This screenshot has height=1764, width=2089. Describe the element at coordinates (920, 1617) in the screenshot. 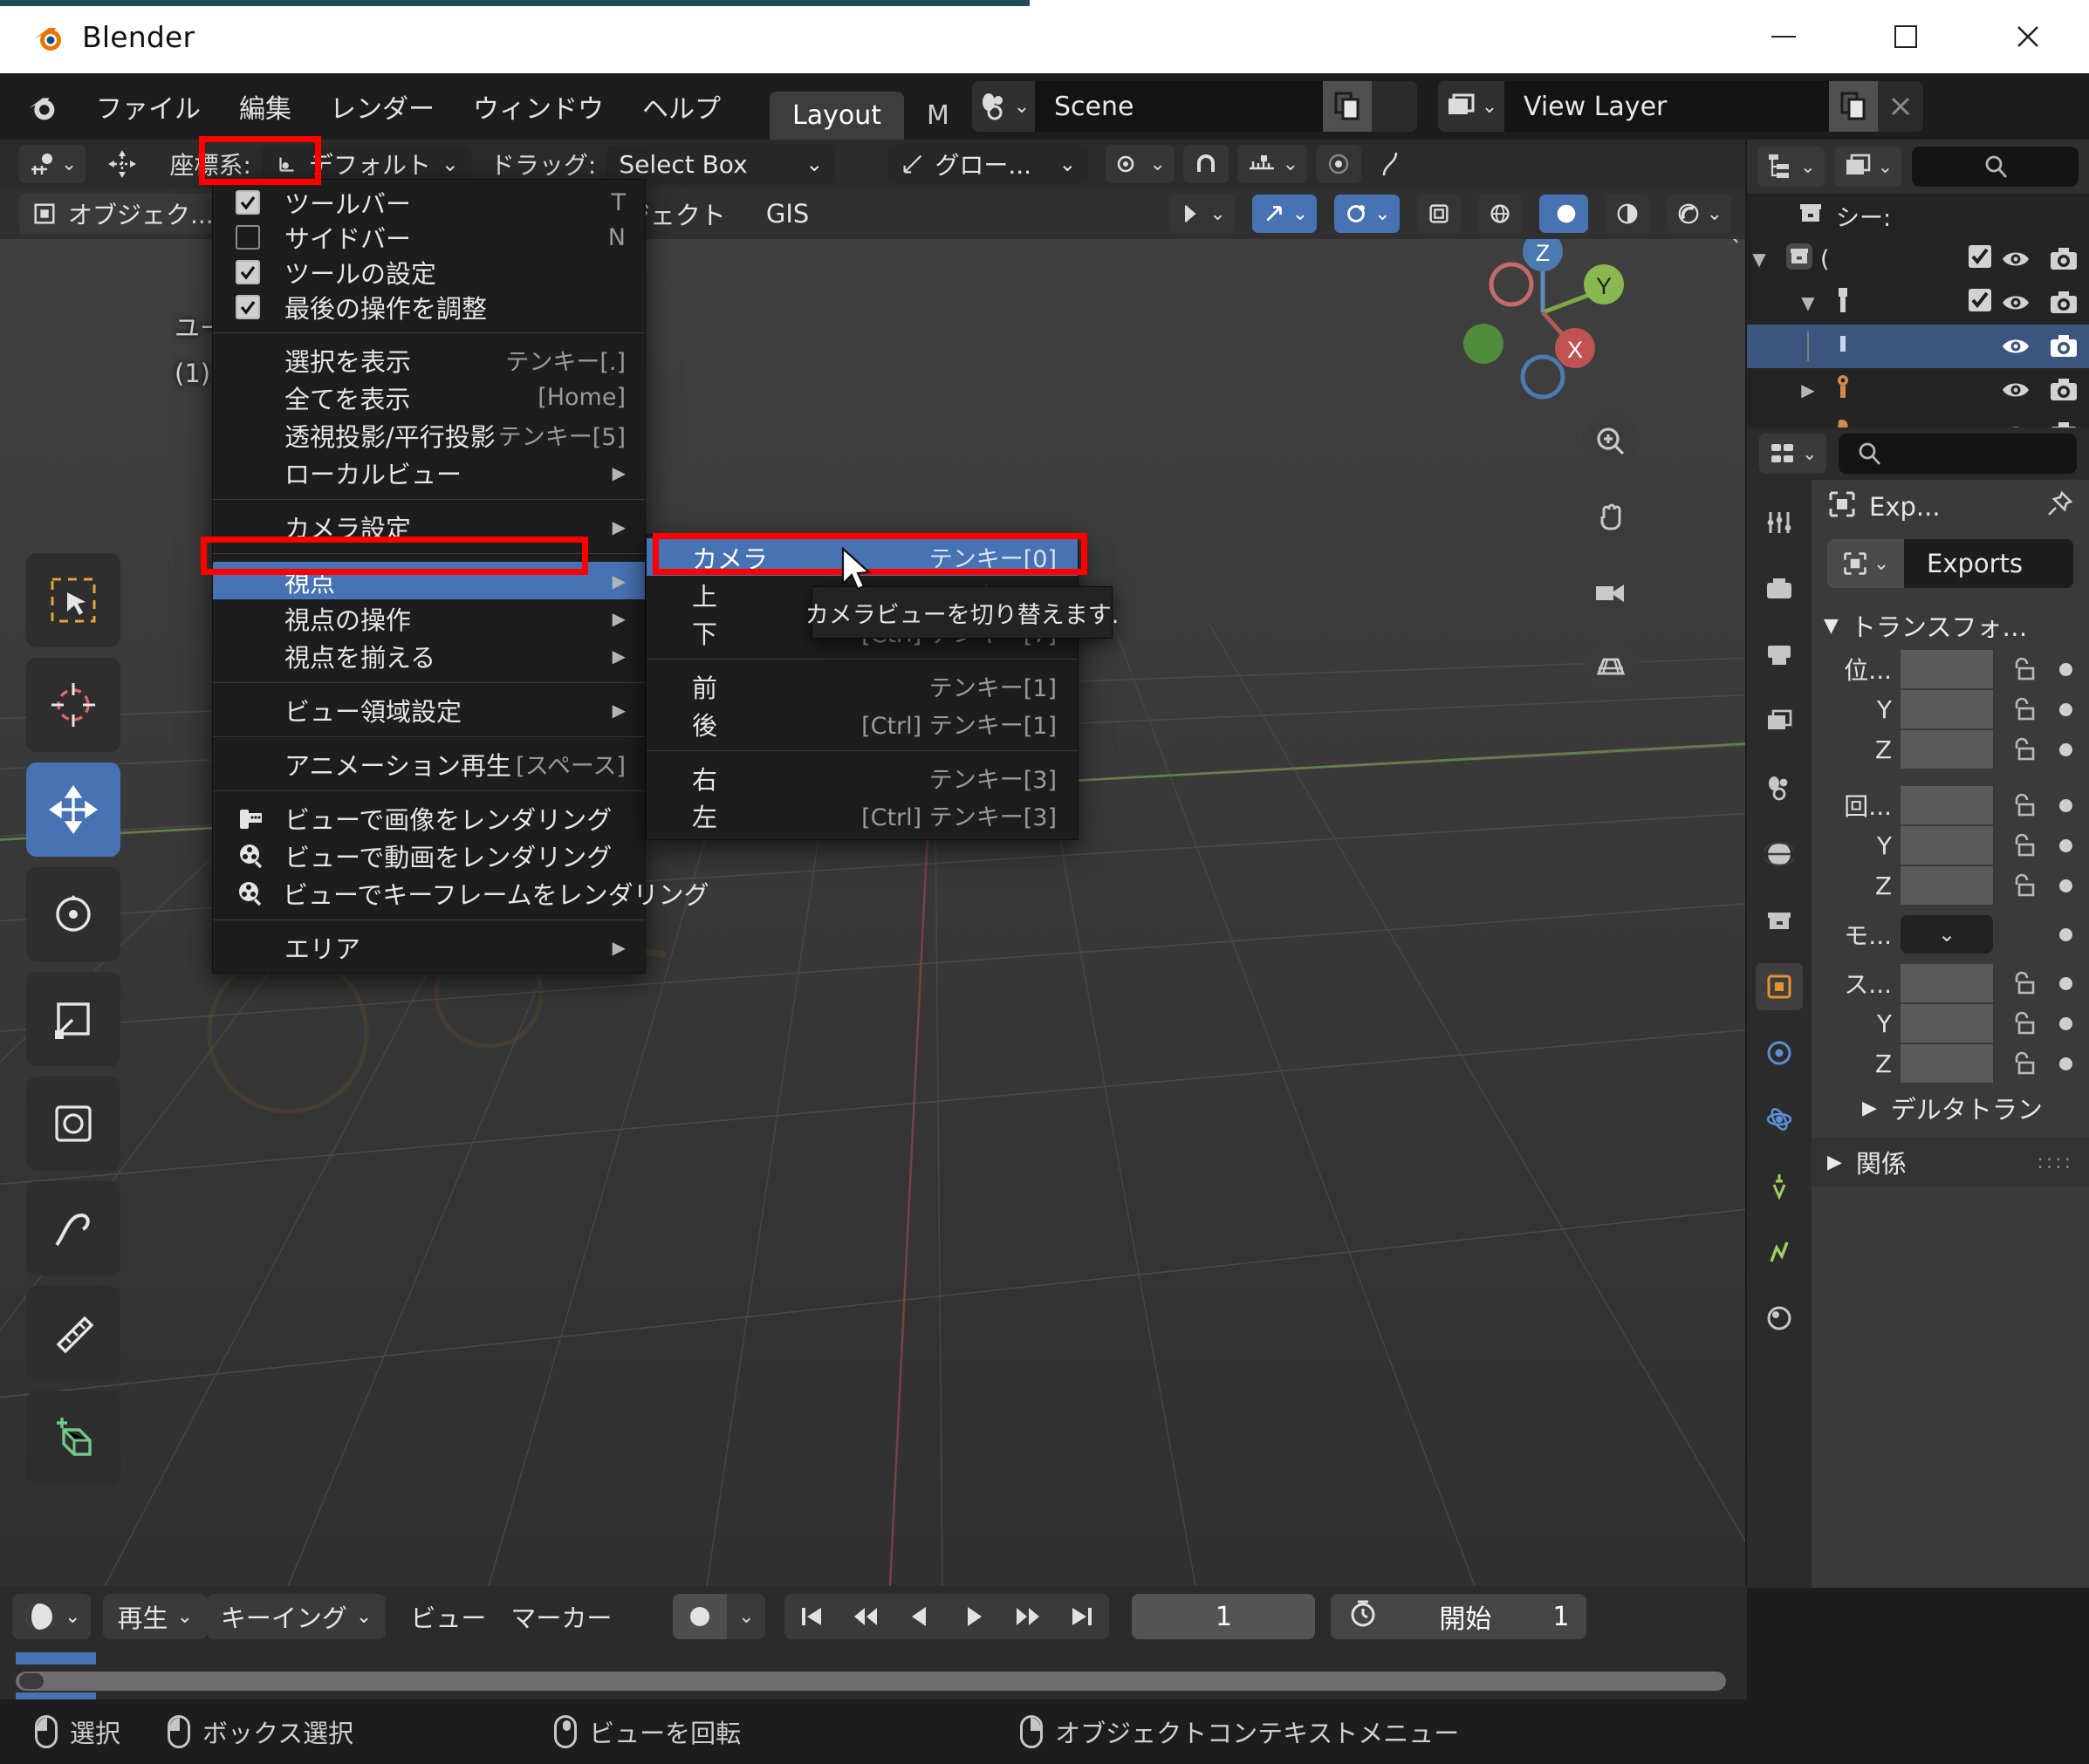

I see `play-reverse-button` at that location.